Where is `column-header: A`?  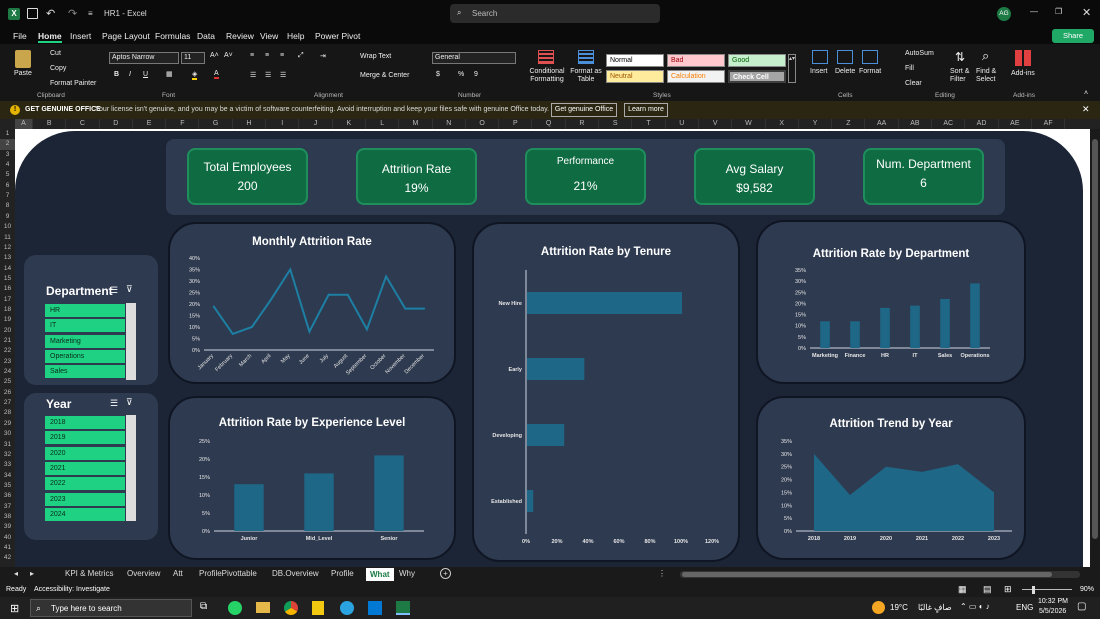 column-header: A is located at coordinates (24, 124).